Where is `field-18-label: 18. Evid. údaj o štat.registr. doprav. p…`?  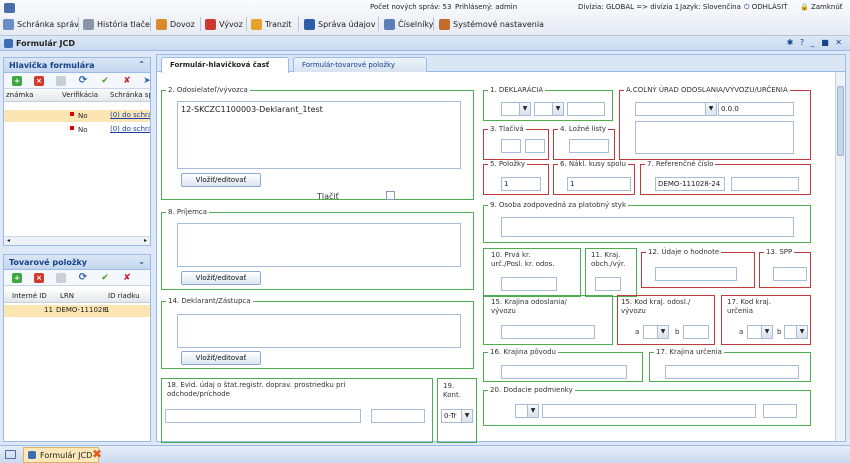
field-18-label: 18. Evid. údaj o štat.registr. doprav. p… is located at coordinates (256, 389).